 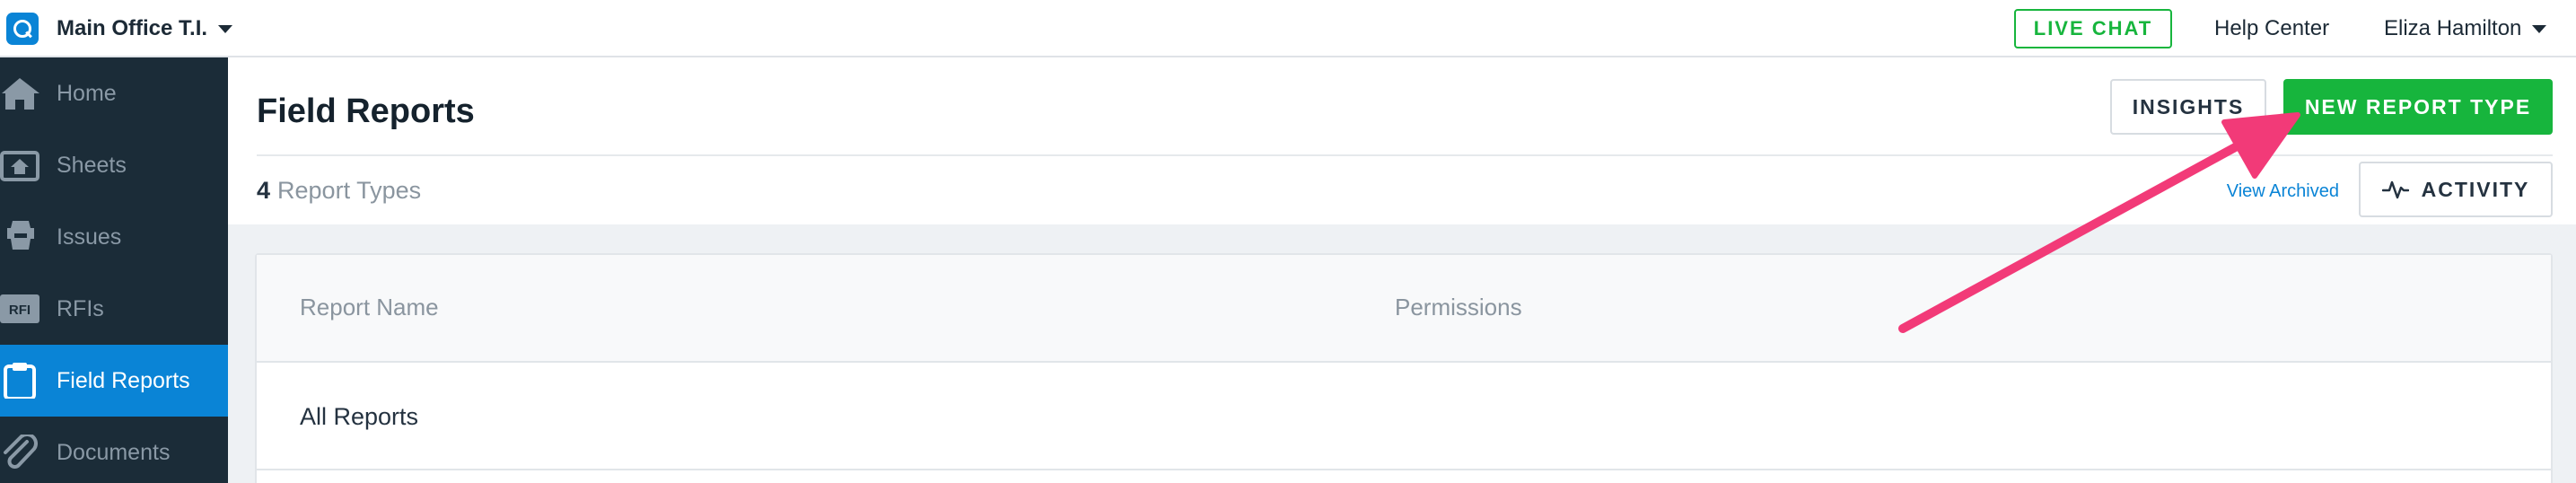 I want to click on project-name: Main Office T.I., so click(x=132, y=28).